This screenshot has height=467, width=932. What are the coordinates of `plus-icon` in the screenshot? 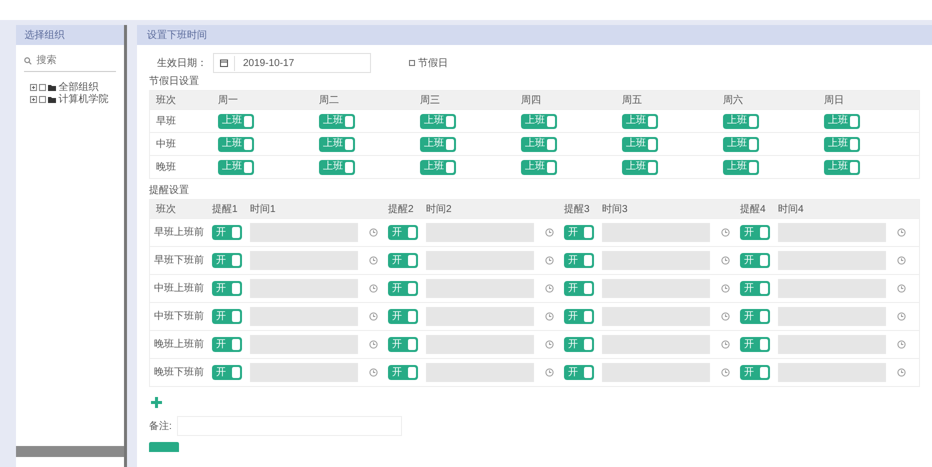 It's located at (156, 402).